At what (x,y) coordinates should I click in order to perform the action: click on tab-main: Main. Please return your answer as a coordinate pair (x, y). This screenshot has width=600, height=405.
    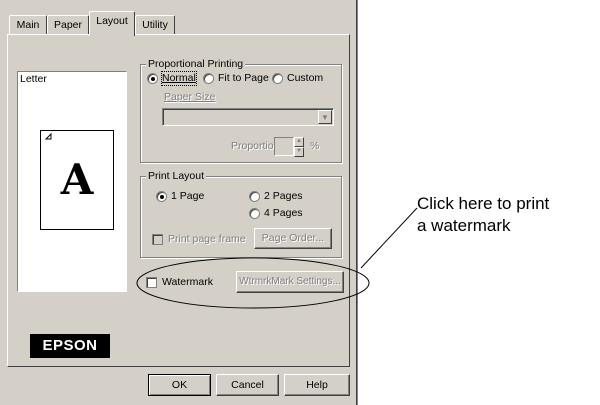
    Looking at the image, I should click on (28, 25).